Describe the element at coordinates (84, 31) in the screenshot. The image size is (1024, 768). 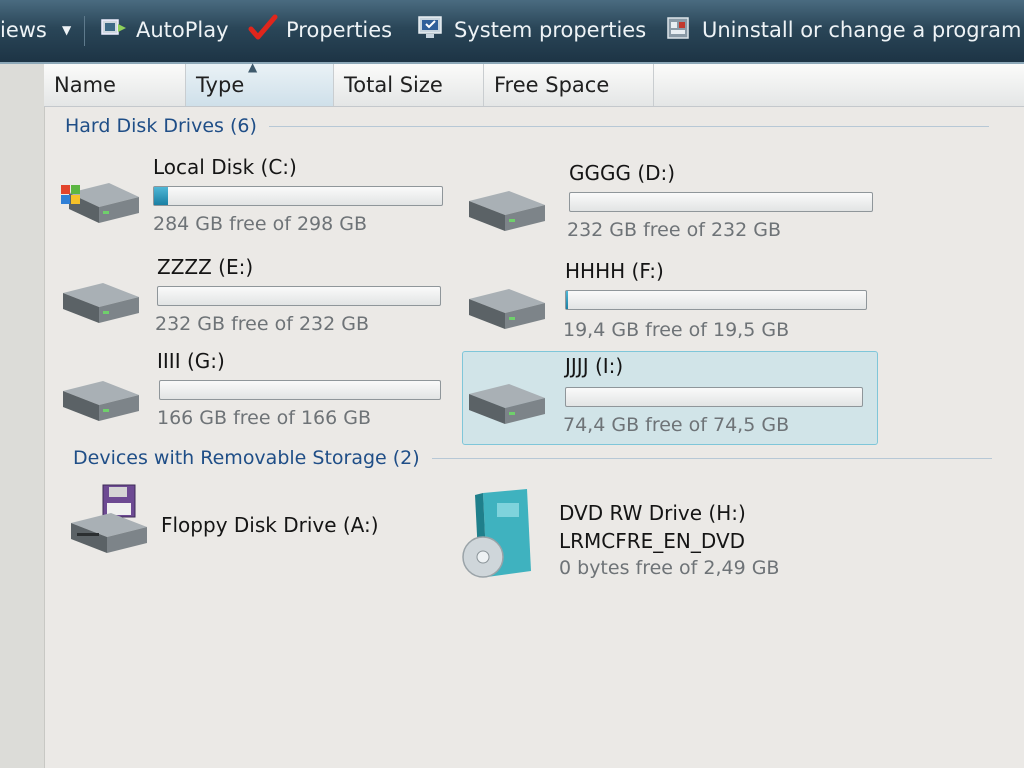
I see `toolbar-separator` at that location.